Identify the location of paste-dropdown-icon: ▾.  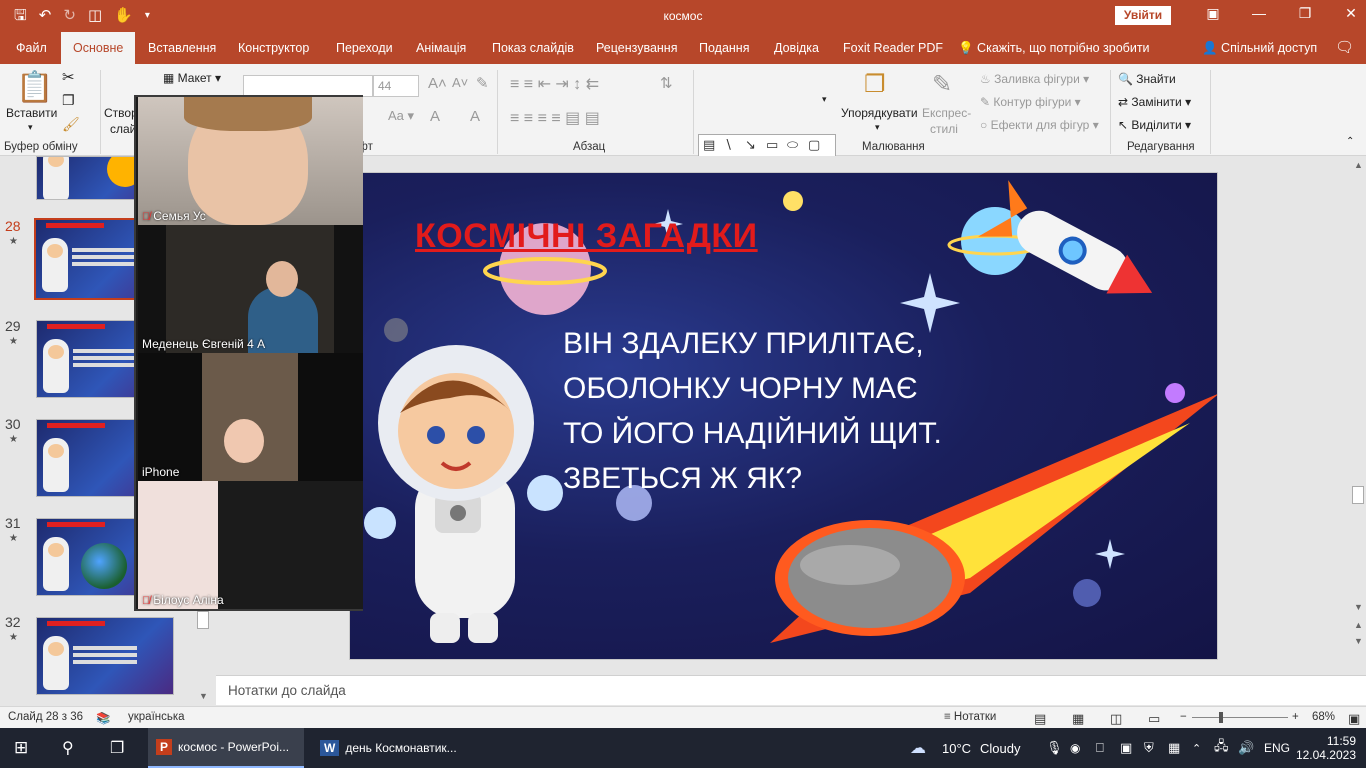
(30, 127).